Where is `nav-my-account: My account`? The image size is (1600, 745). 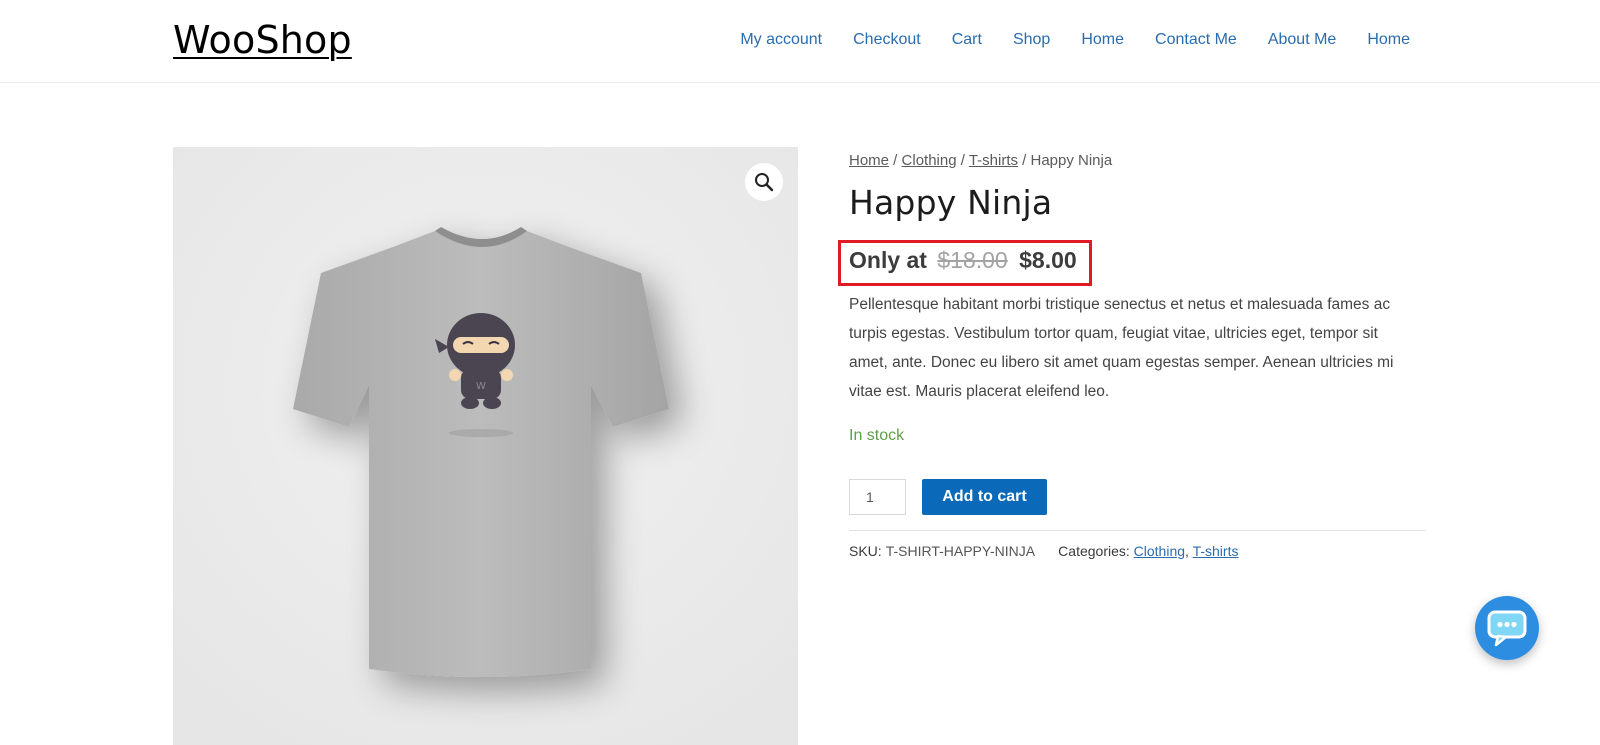
nav-my-account: My account is located at coordinates (781, 40).